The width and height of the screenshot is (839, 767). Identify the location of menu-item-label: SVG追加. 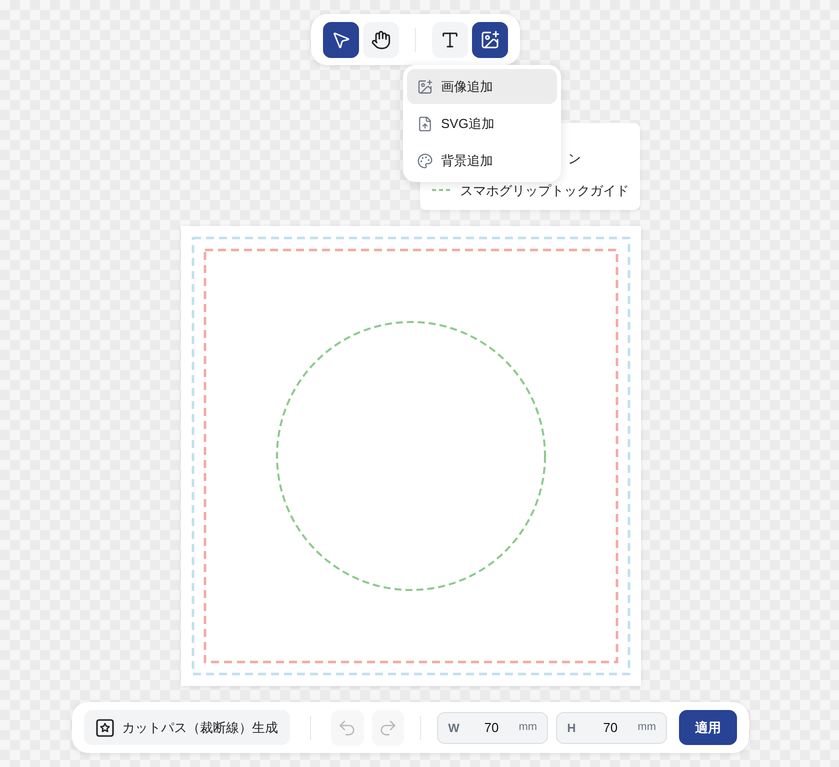
(467, 123).